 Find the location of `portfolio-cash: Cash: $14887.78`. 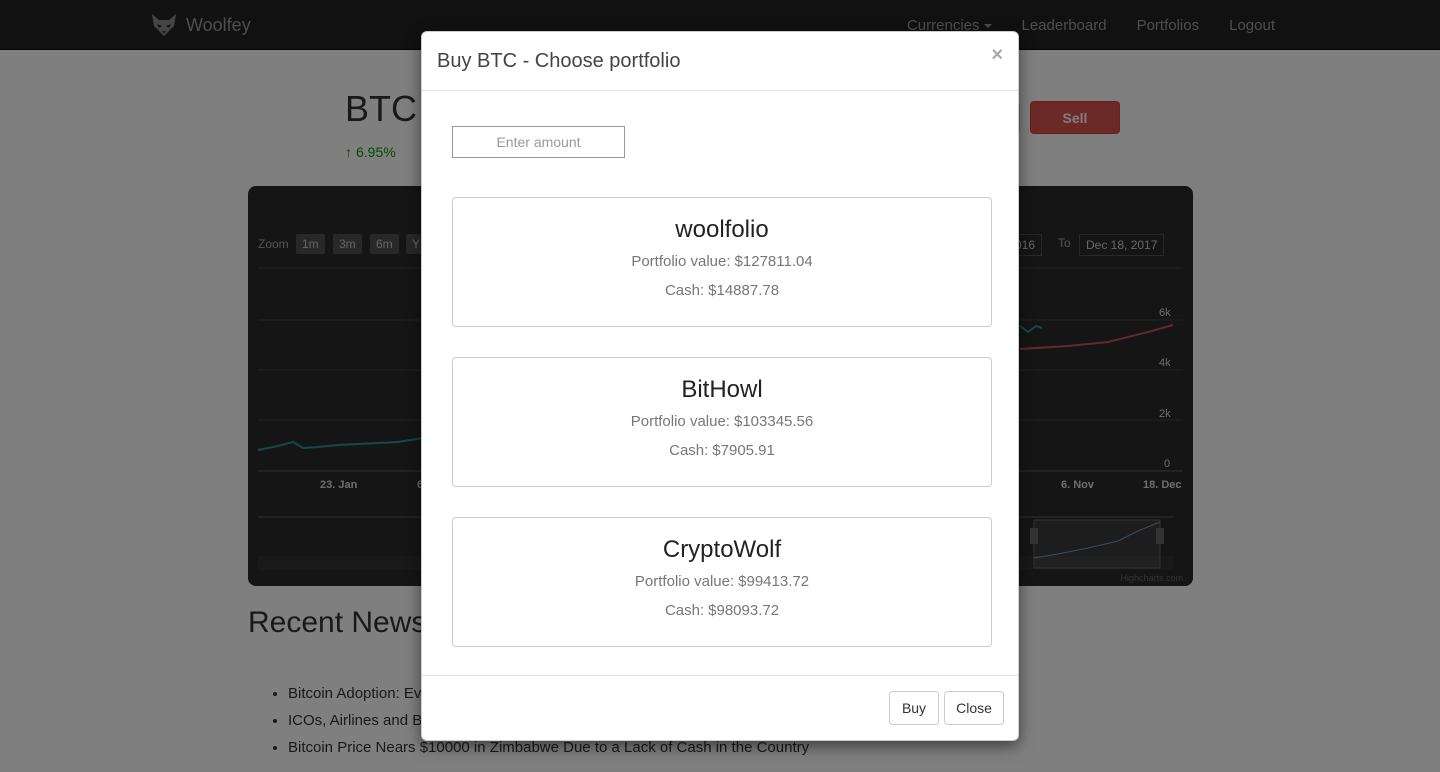

portfolio-cash: Cash: $14887.78 is located at coordinates (722, 290).